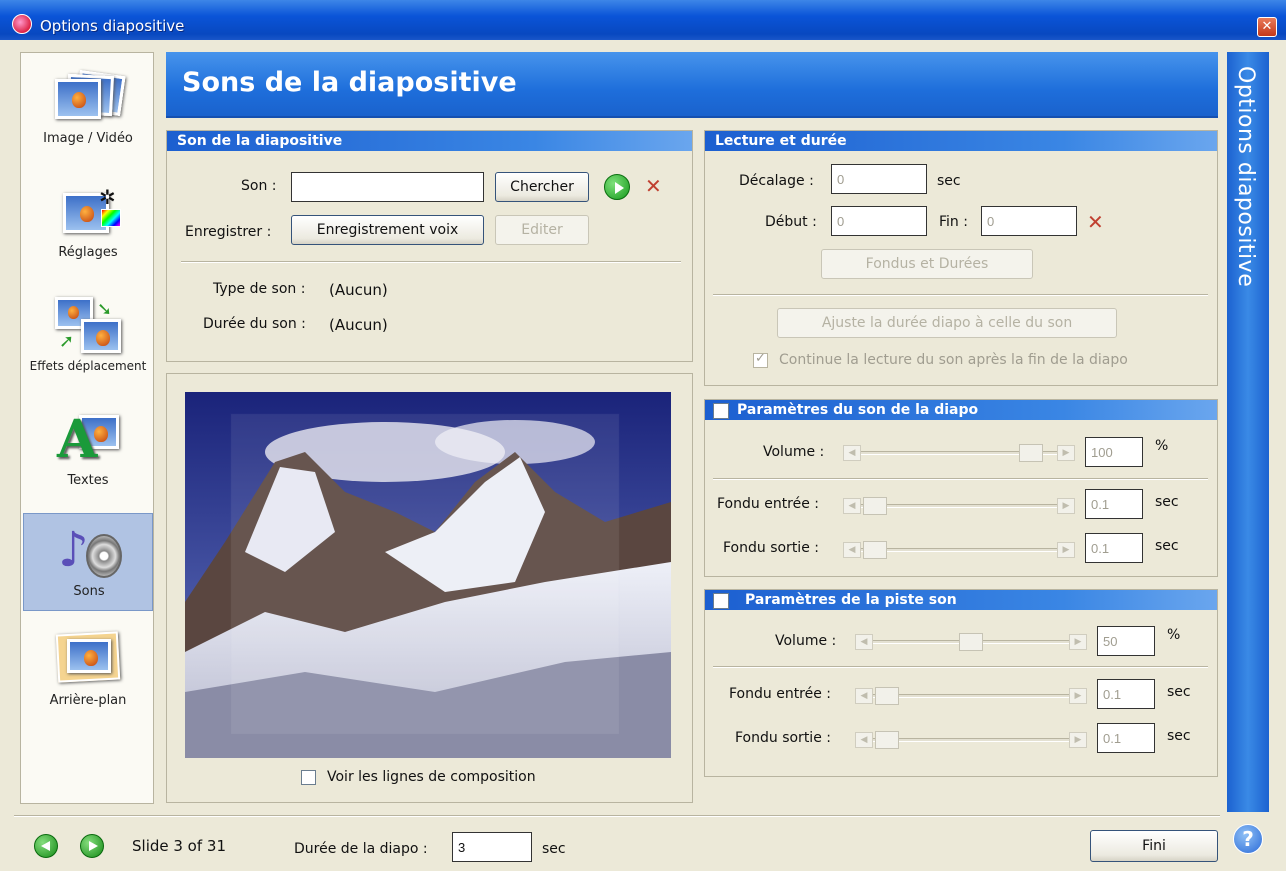 The image size is (1286, 871). Describe the element at coordinates (768, 504) in the screenshot. I see `fade-in-label: Fondu entrée :` at that location.